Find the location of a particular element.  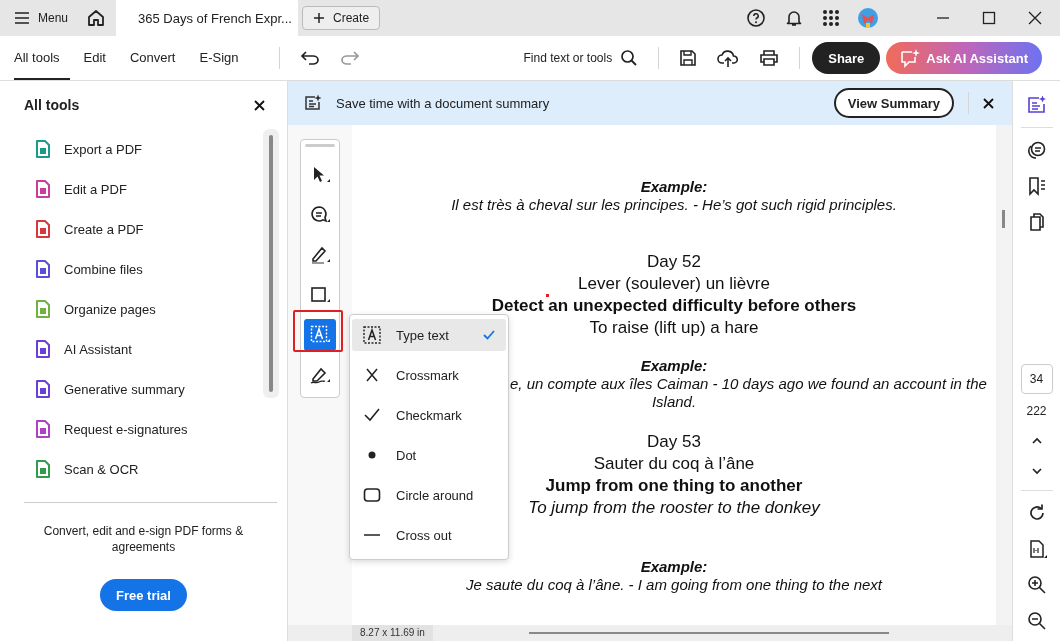

home-icon is located at coordinates (96, 18).